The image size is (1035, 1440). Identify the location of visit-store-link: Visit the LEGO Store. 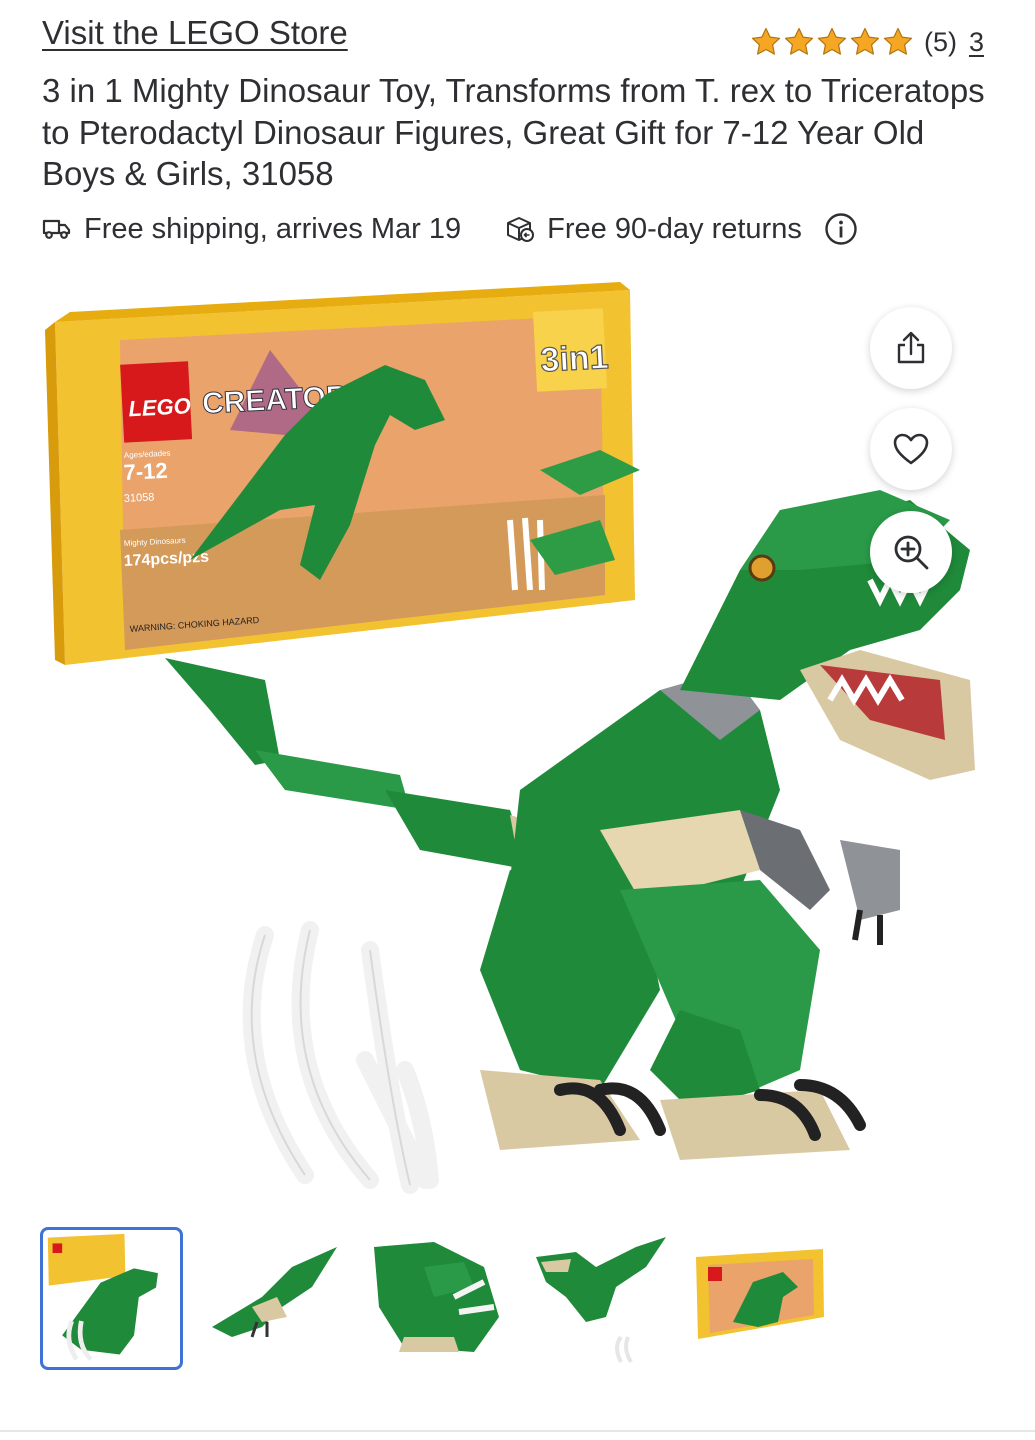
(195, 33).